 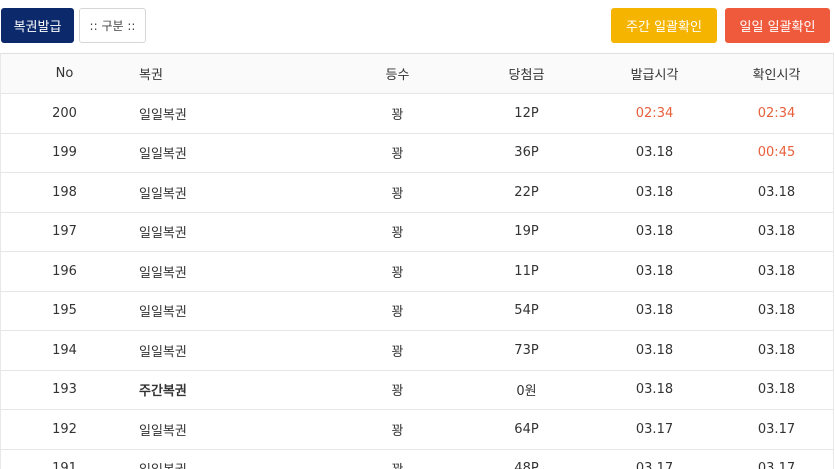 What do you see at coordinates (526, 350) in the screenshot?
I see `cell-prize: 73P` at bounding box center [526, 350].